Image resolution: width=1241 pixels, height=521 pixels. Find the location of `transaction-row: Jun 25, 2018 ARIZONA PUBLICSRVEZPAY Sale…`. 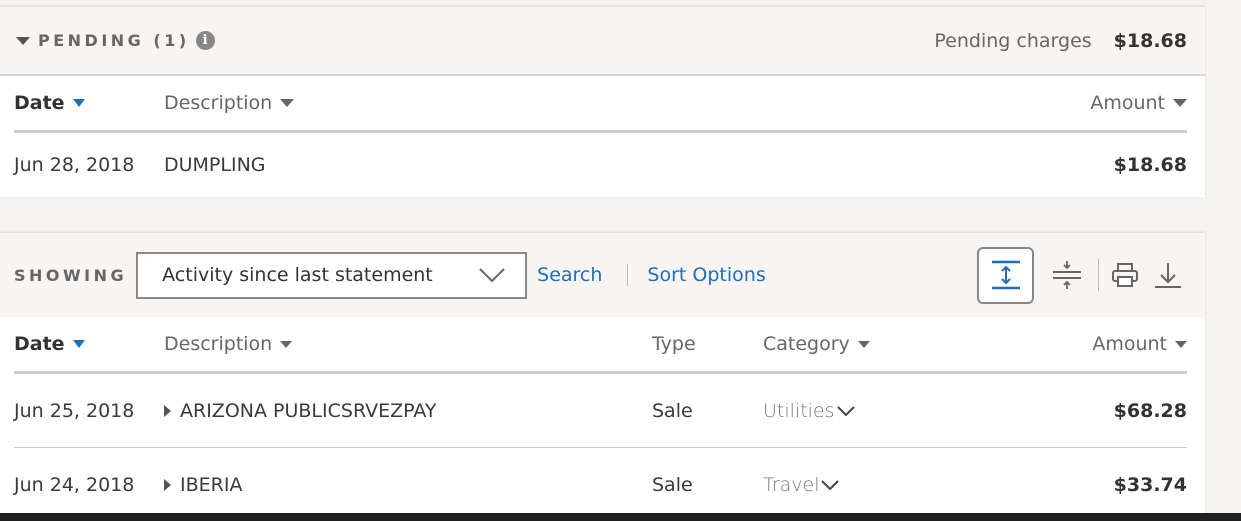

transaction-row: Jun 25, 2018 ARIZONA PUBLICSRVEZPAY Sale… is located at coordinates (600, 410).